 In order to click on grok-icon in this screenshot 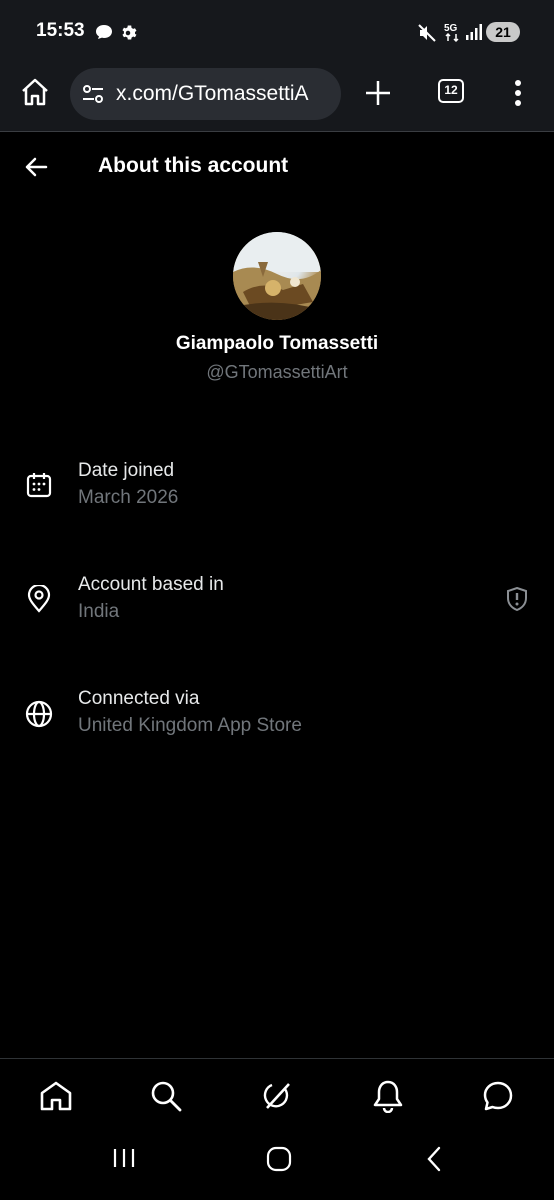, I will do `click(277, 1096)`.